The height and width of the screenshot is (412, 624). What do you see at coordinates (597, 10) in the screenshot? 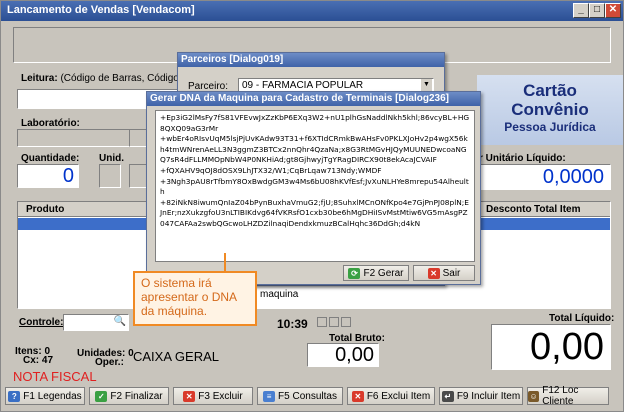
I see `maximize-button: □` at bounding box center [597, 10].